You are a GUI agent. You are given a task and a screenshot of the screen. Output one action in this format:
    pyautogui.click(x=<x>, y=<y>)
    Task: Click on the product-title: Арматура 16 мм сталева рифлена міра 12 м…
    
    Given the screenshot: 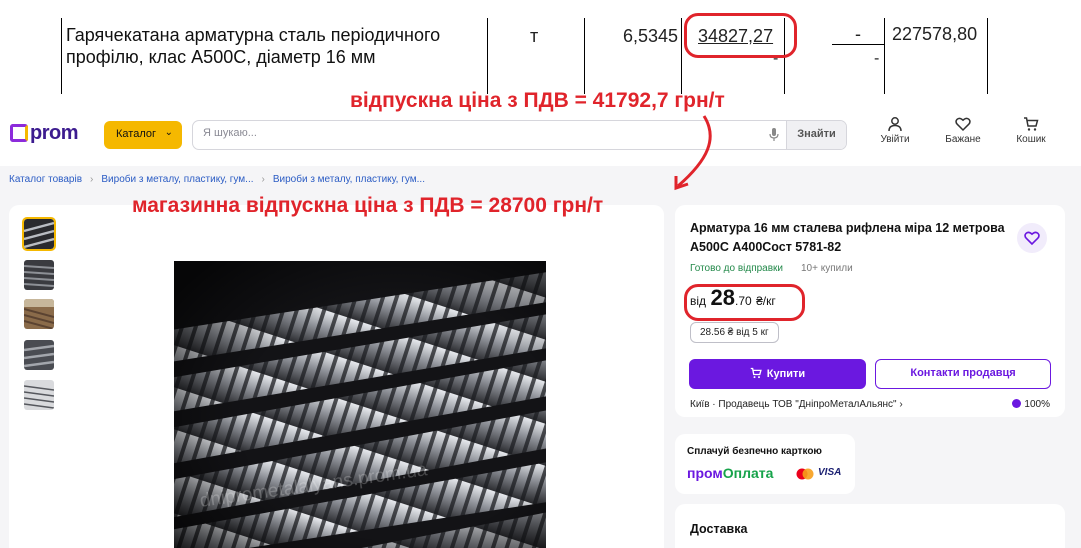 What is the action you would take?
    pyautogui.click(x=847, y=237)
    